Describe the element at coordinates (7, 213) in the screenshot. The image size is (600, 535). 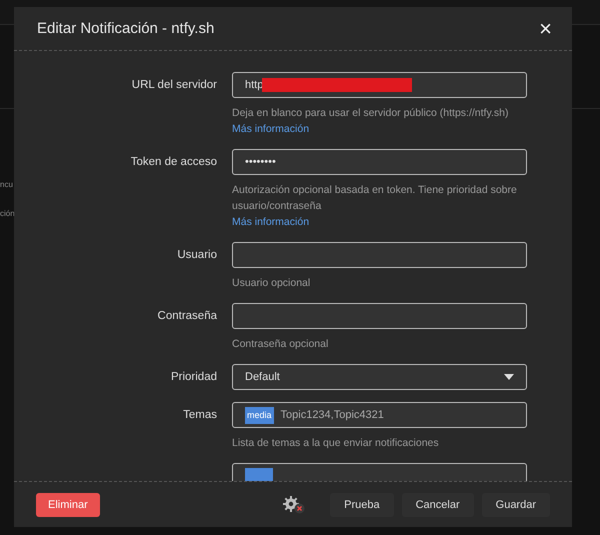
I see `background-text: ción` at that location.